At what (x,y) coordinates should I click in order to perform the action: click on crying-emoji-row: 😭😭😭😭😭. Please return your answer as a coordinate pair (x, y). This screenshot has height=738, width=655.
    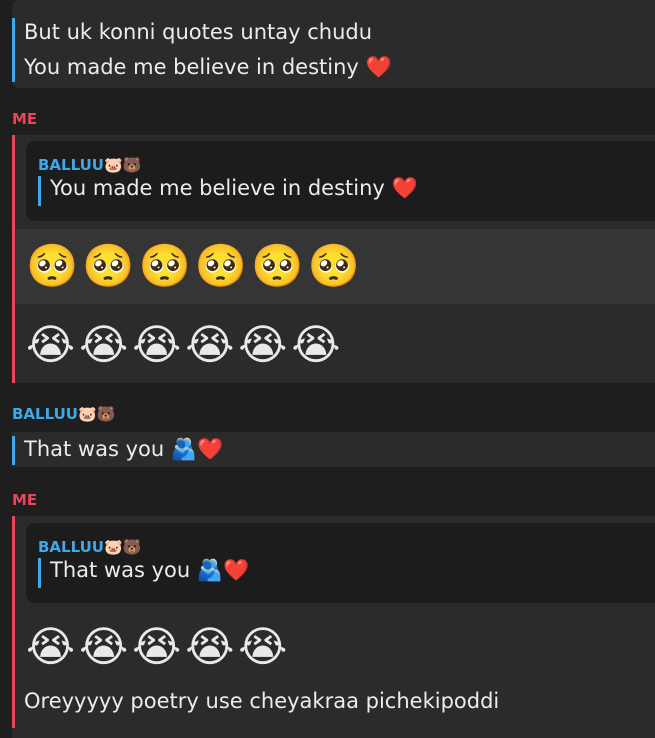
    Looking at the image, I should click on (159, 646).